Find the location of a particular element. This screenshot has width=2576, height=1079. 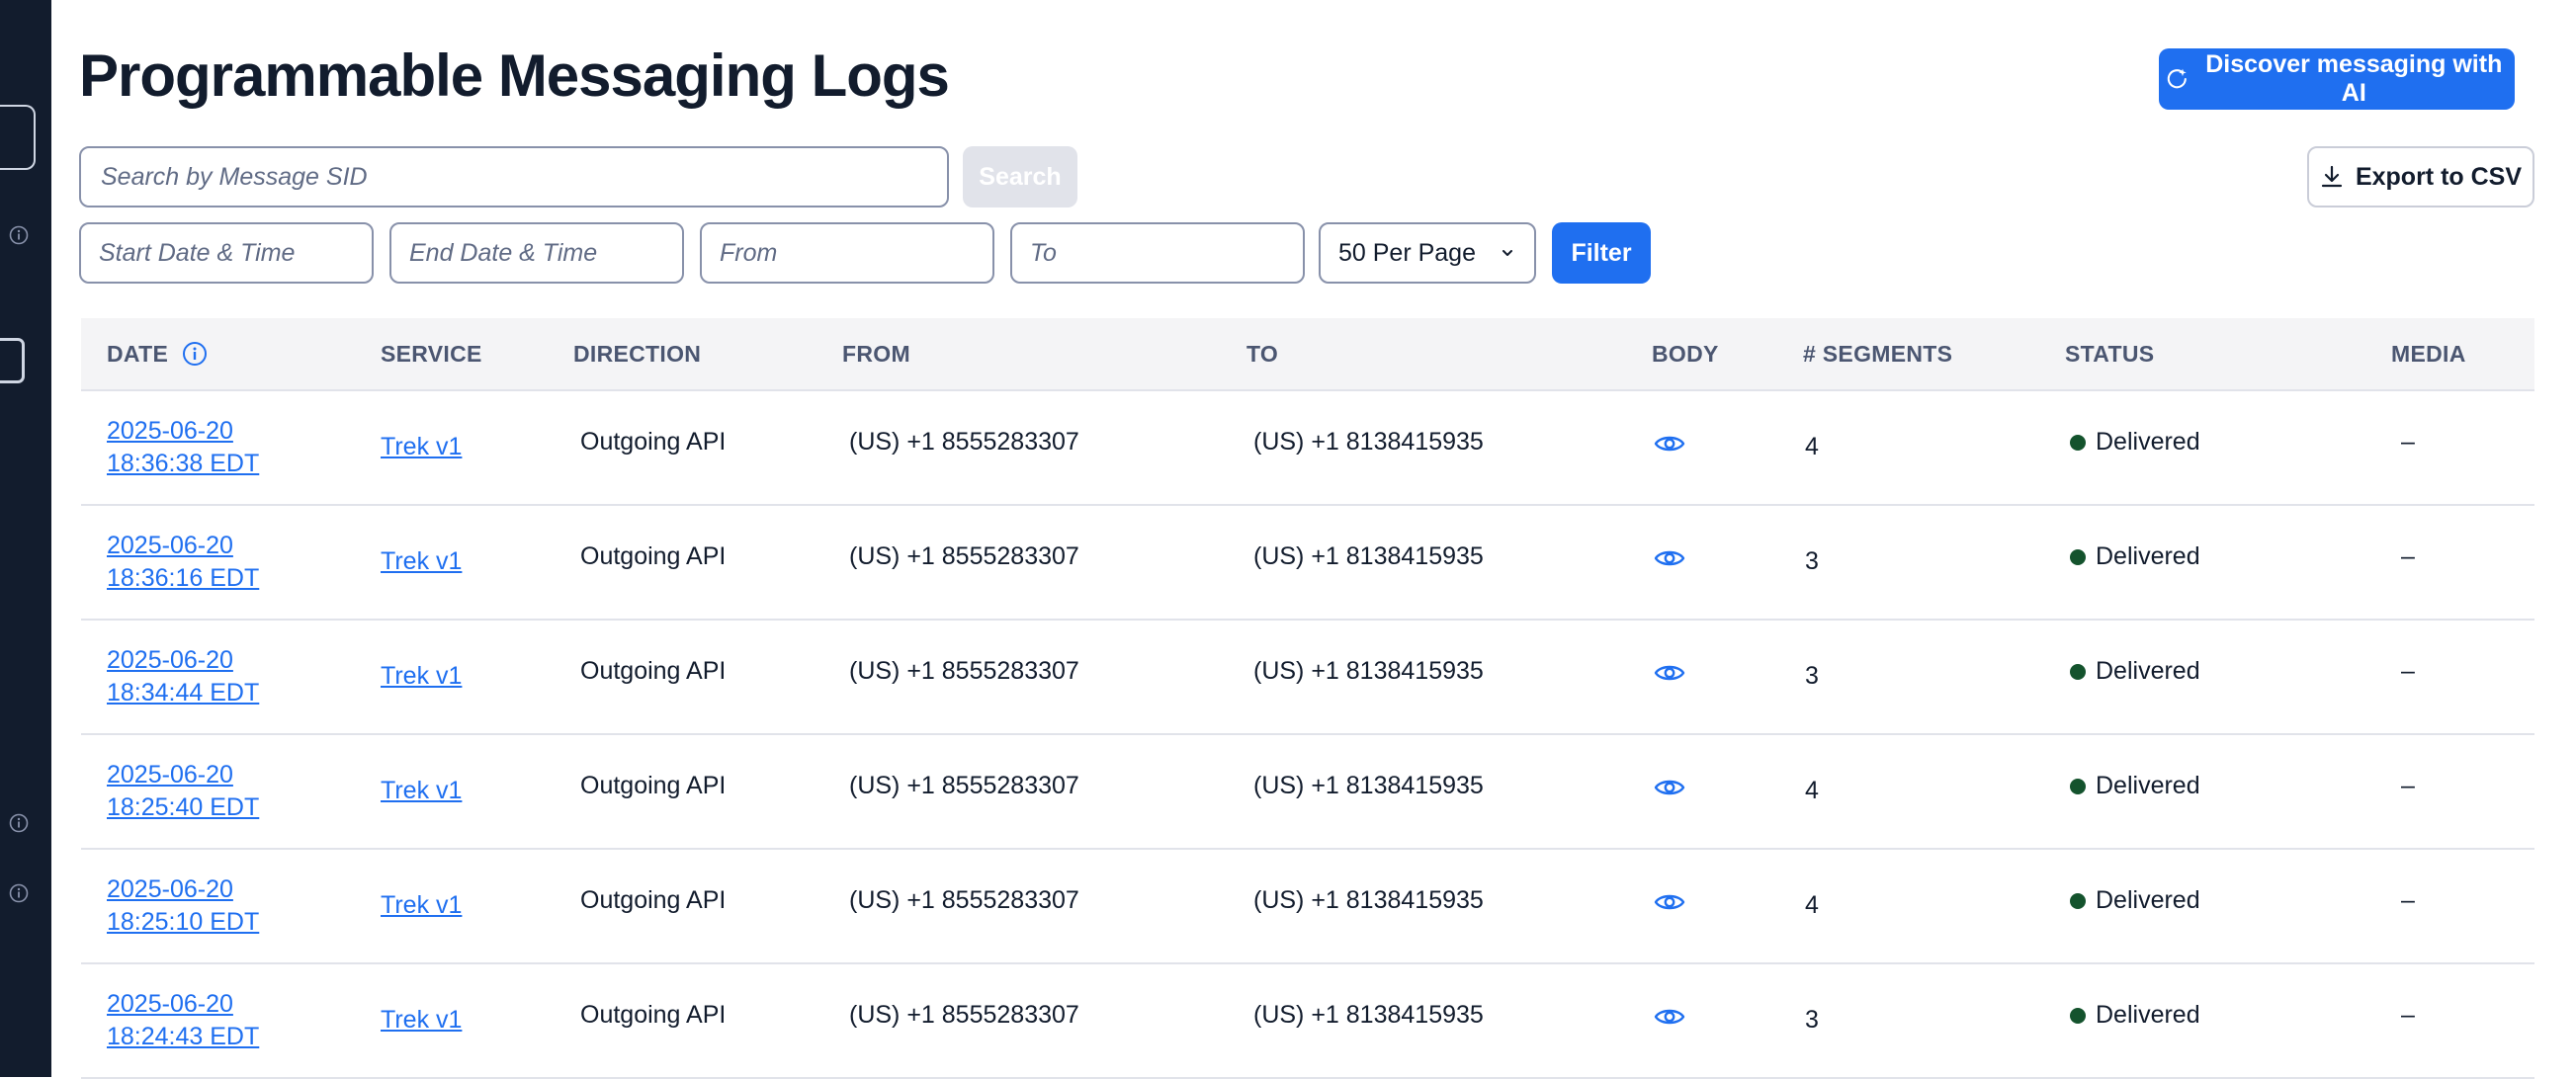

ai-button-label: Discover messaging with AI is located at coordinates (2354, 78).